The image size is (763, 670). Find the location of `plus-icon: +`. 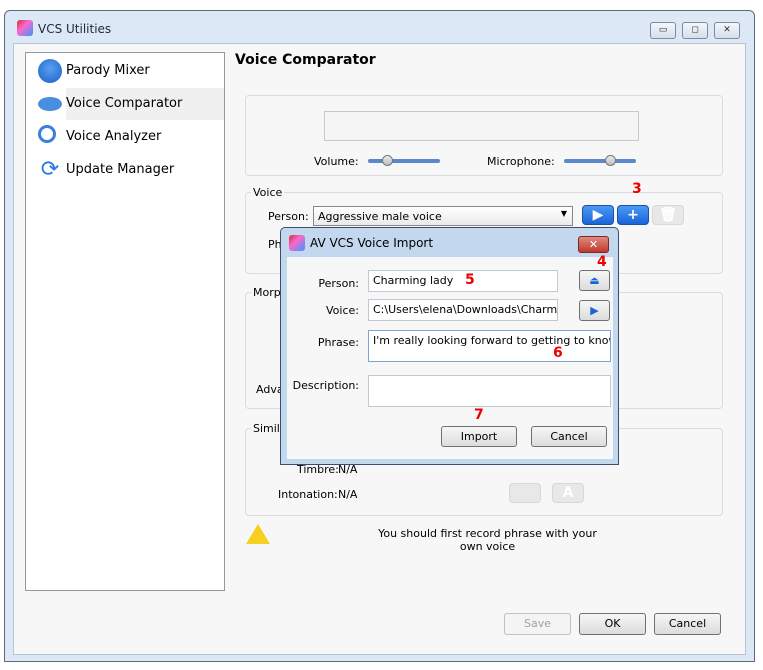

plus-icon: + is located at coordinates (633, 215).